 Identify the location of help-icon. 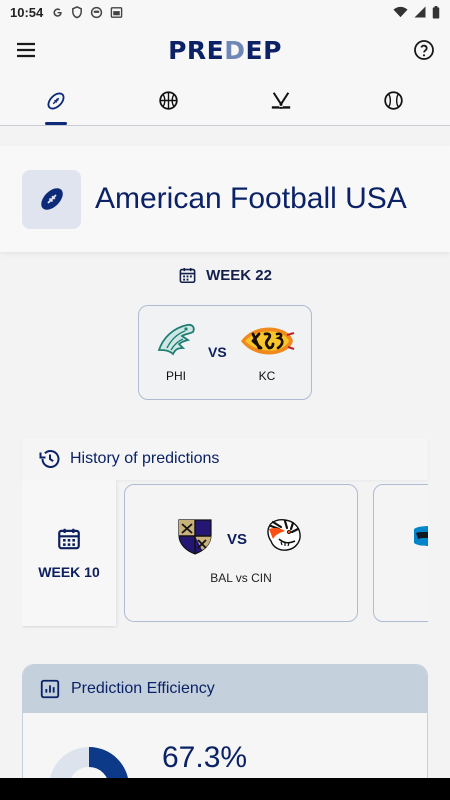
(424, 50).